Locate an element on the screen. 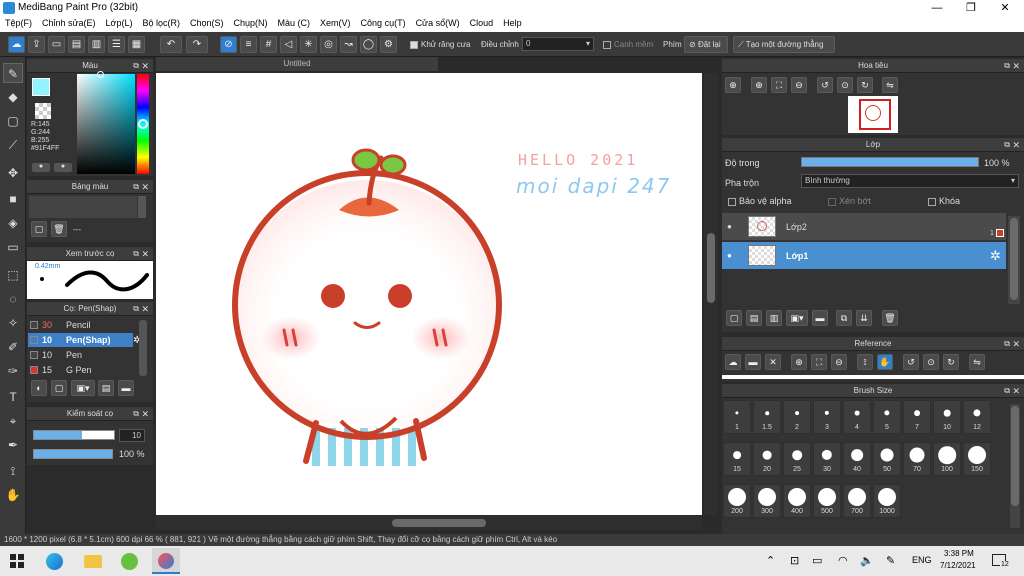  brush-load-icon: ◐ is located at coordinates (39, 388).